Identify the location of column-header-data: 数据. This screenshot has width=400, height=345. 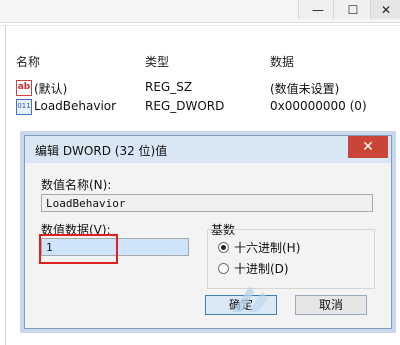
(282, 61).